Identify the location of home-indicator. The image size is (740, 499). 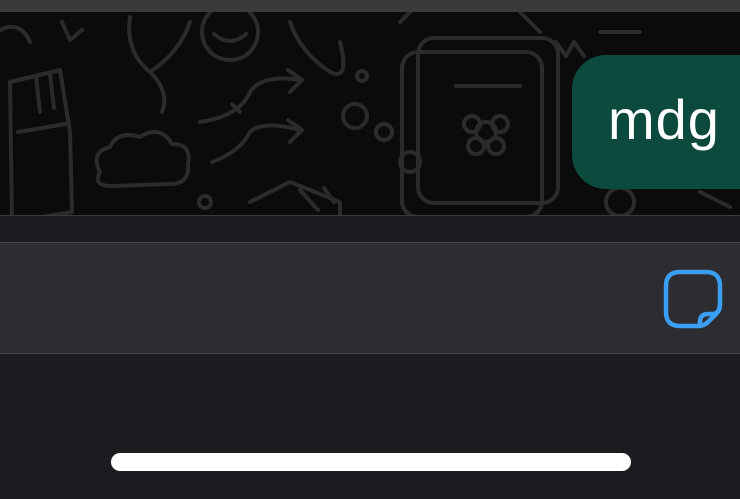
(371, 462).